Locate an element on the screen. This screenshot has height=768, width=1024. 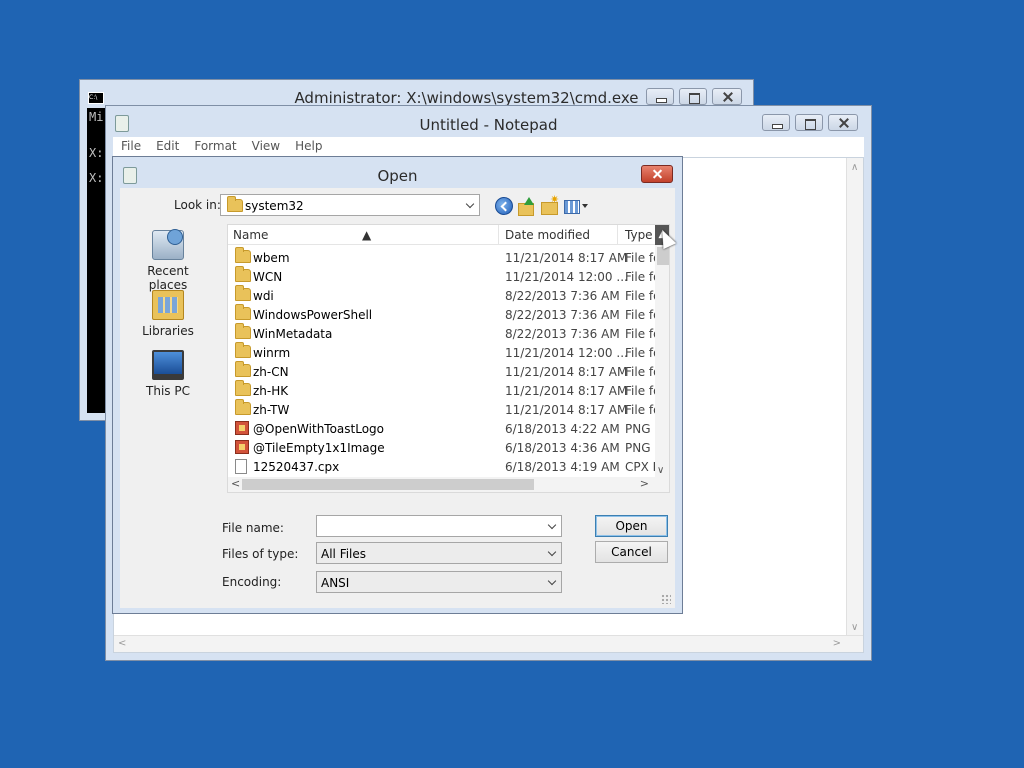
file-list-item: winrm 11/21/2014 12:00 ... File fol is located at coordinates (444, 352).